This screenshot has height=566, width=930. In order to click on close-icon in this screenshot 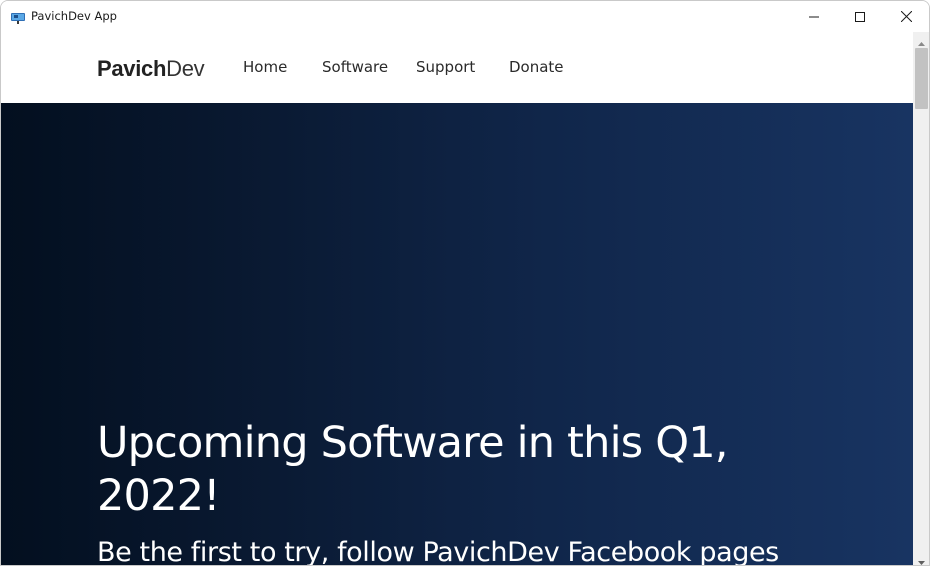, I will do `click(906, 16)`.